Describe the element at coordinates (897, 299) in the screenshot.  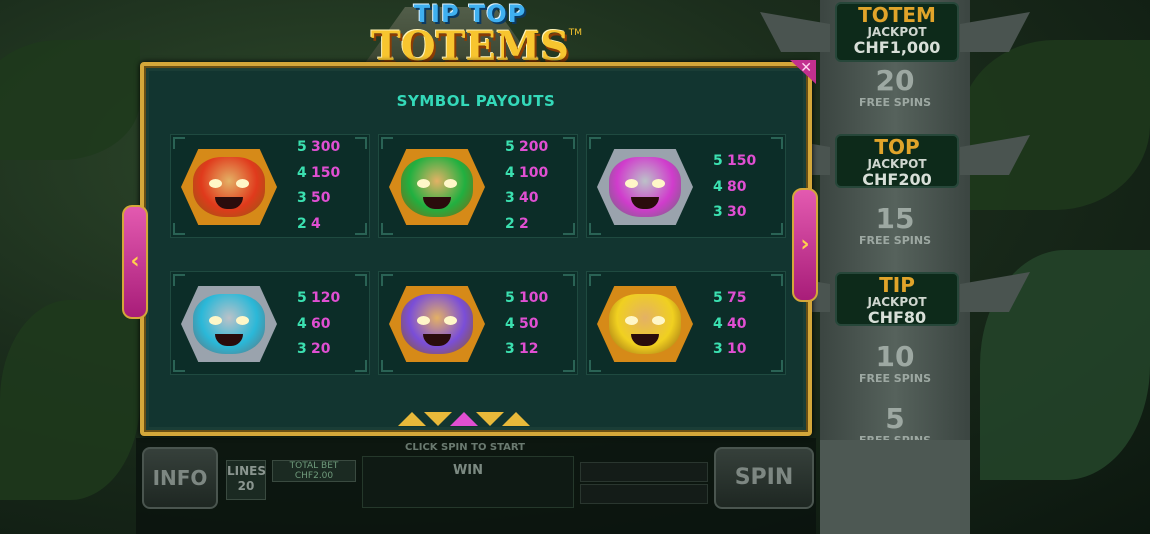
I see `tip-jackpot-box: TIP JACKPOT CHF80` at that location.